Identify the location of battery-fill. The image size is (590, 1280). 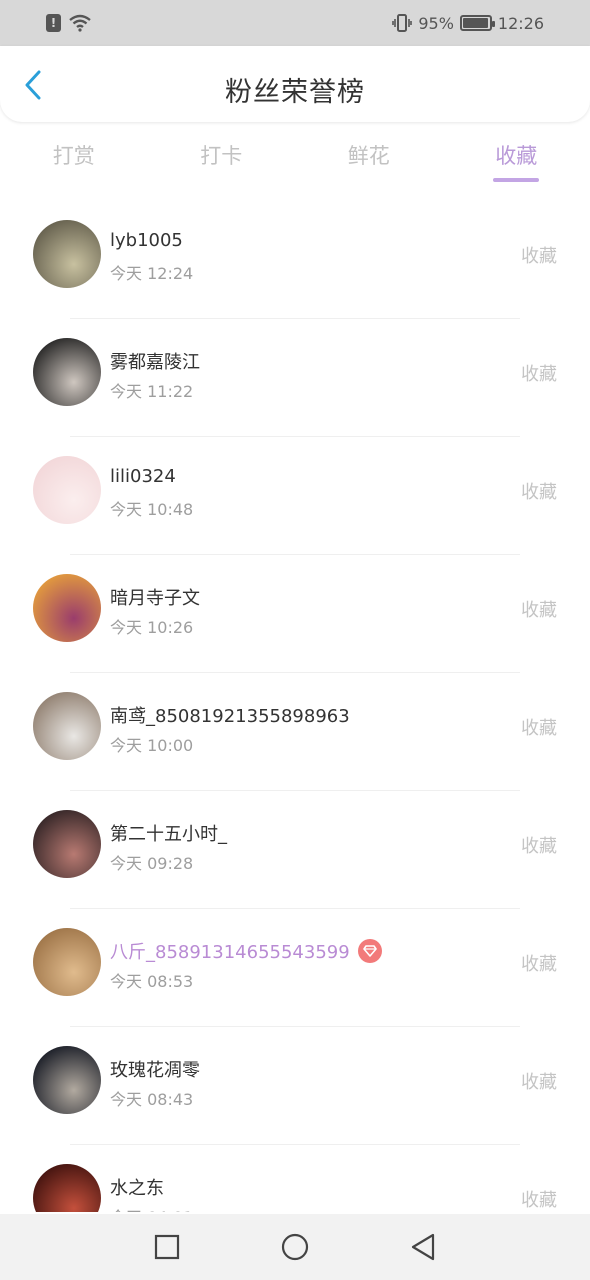
(475, 23).